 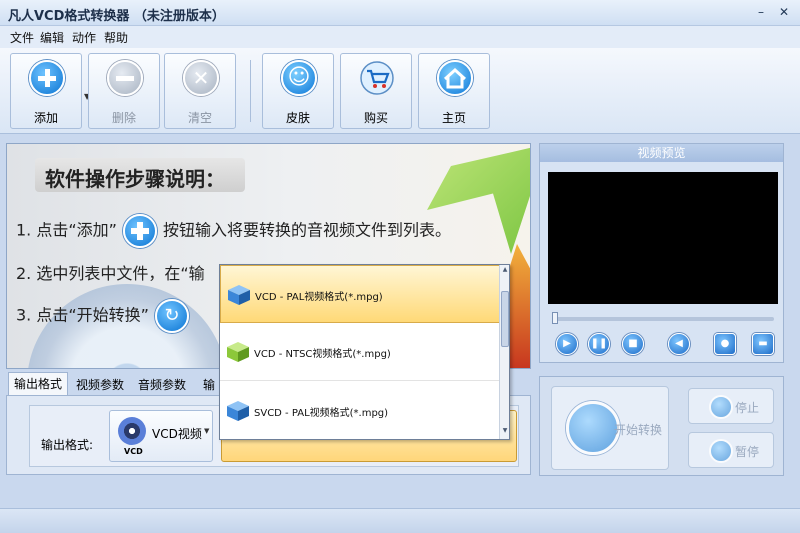 What do you see at coordinates (721, 451) in the screenshot?
I see `pause-icon` at bounding box center [721, 451].